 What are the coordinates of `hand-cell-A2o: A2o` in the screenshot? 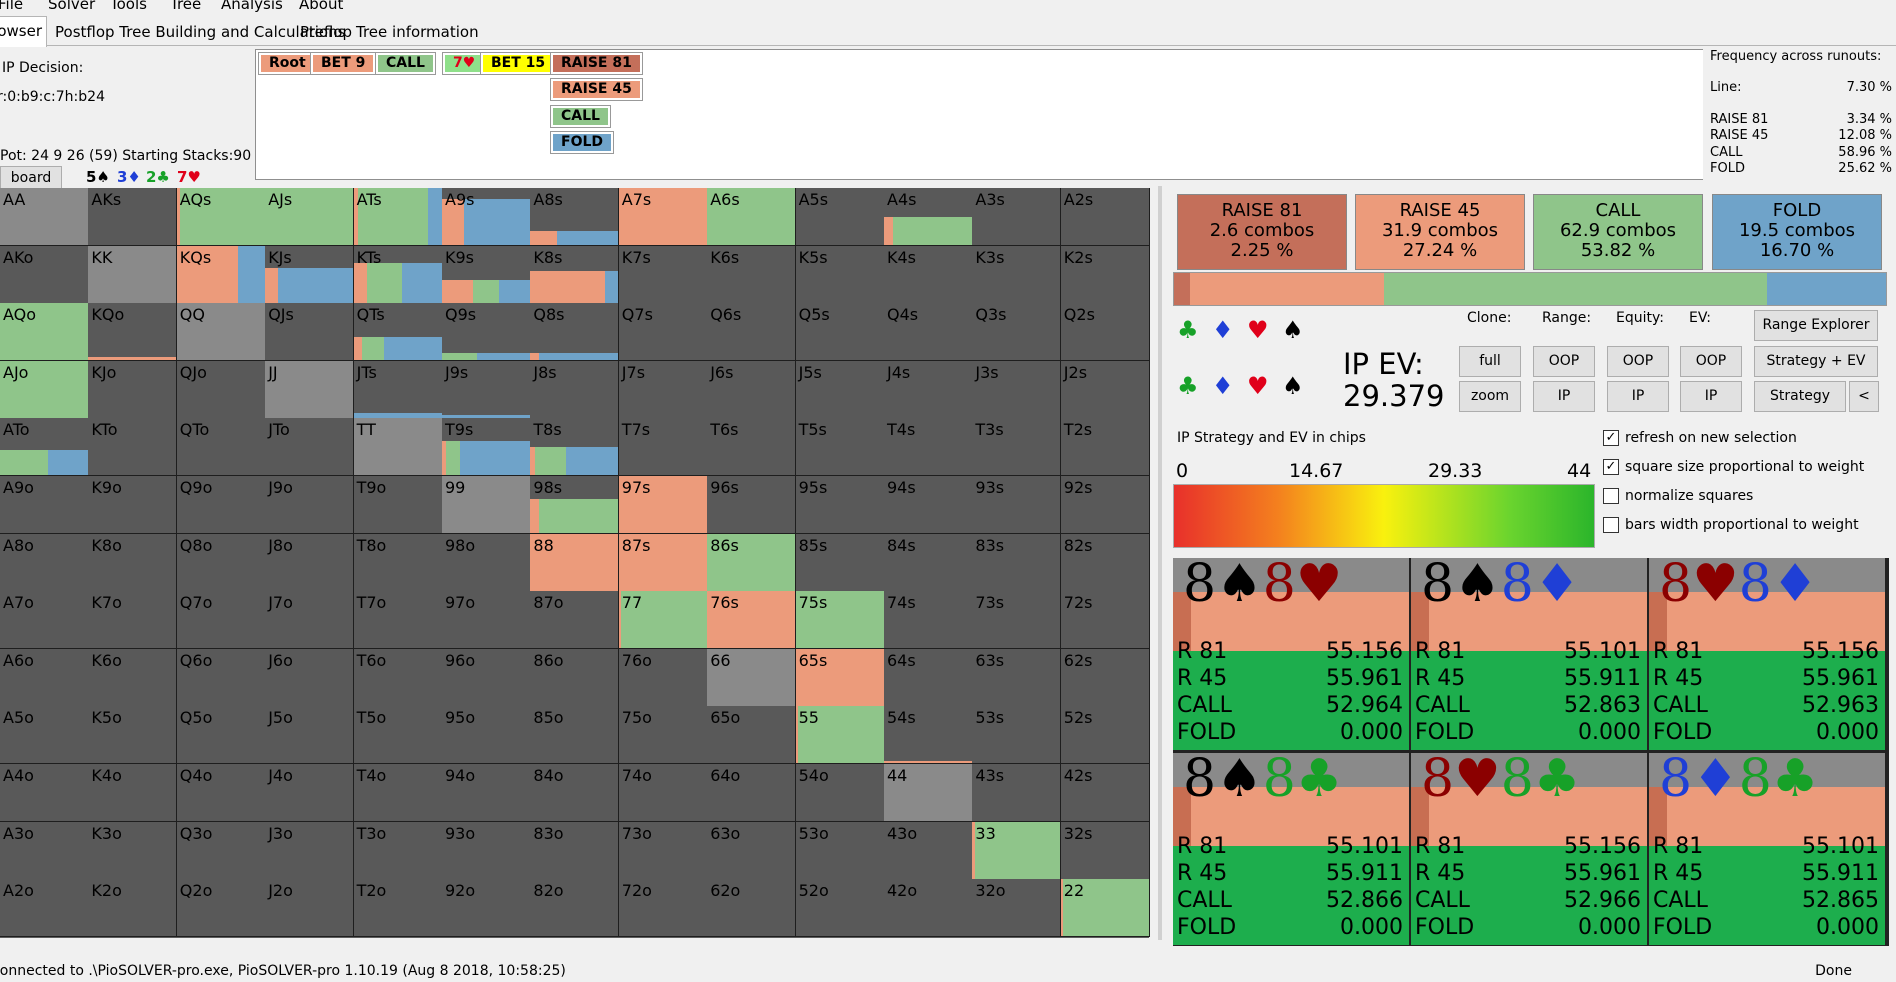 It's located at (44, 908).